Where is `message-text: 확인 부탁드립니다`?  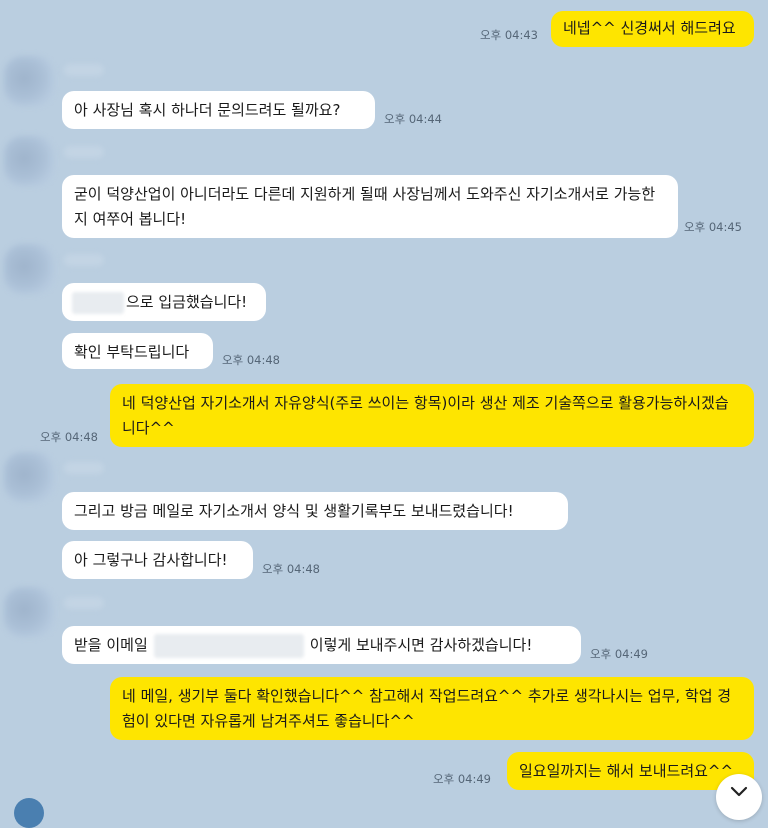 message-text: 확인 부탁드립니다 is located at coordinates (132, 352).